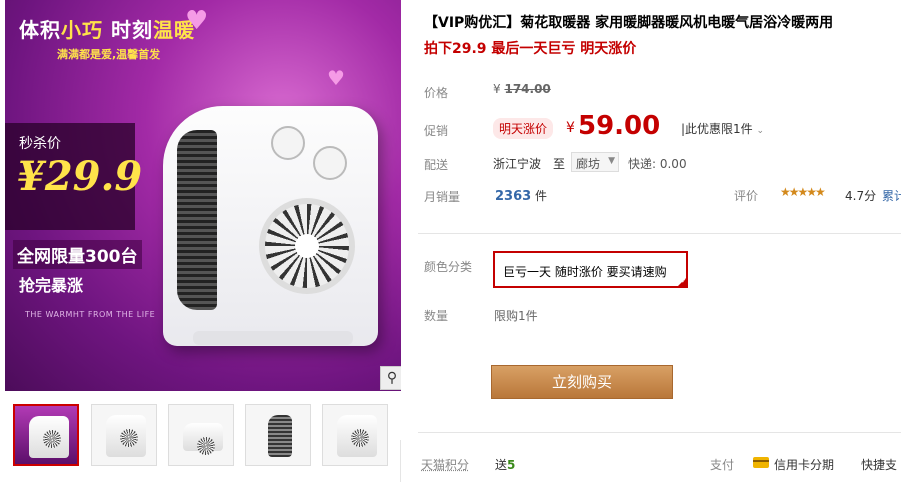  What do you see at coordinates (559, 164) in the screenshot?
I see `ship-to-word: 至` at bounding box center [559, 164].